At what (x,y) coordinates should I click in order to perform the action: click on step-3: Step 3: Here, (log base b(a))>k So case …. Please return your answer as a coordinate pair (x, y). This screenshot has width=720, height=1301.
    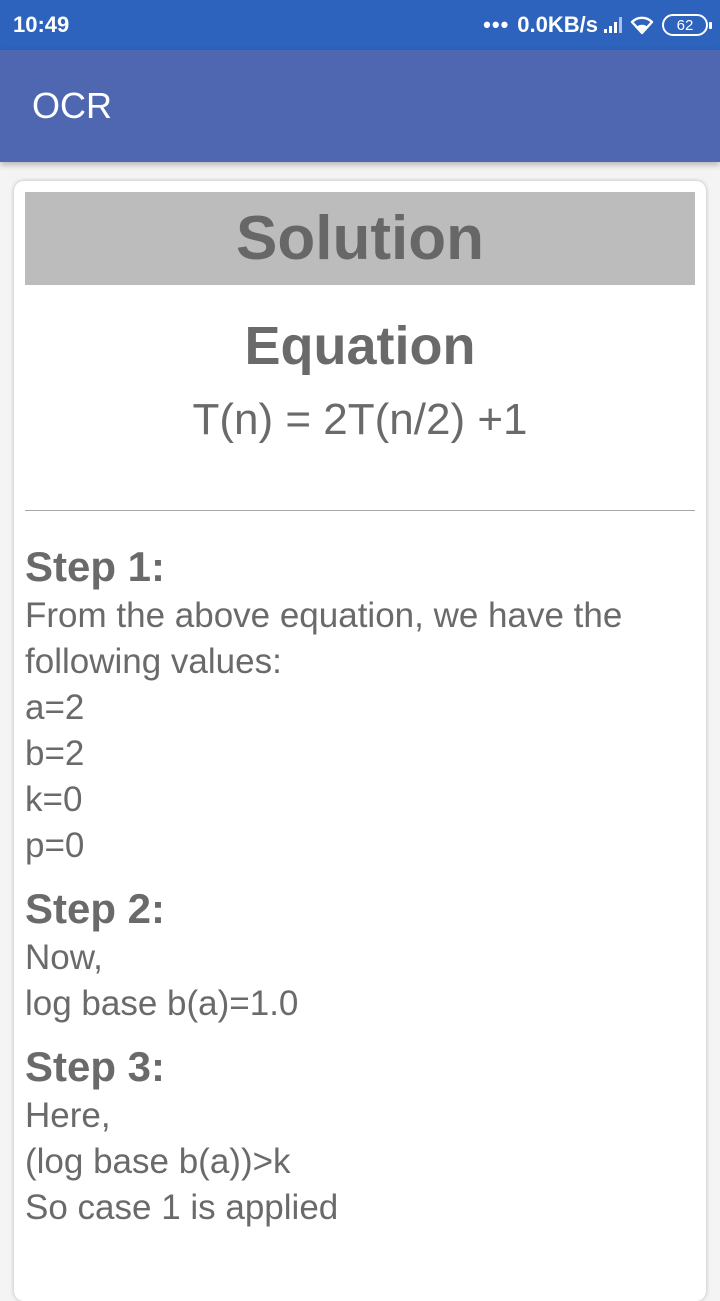
    Looking at the image, I should click on (362, 1136).